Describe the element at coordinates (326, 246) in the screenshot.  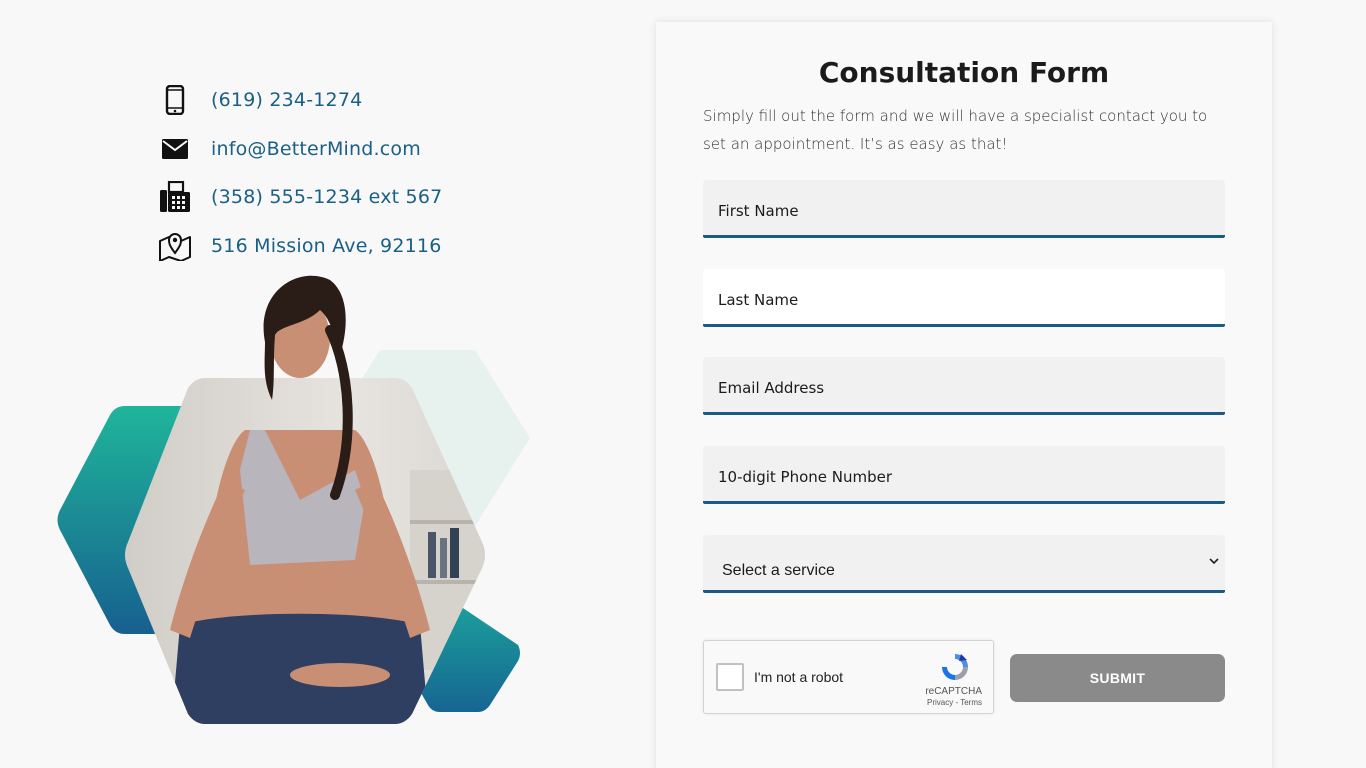
I see `address-link: 516 Mission Ave, 92116` at that location.